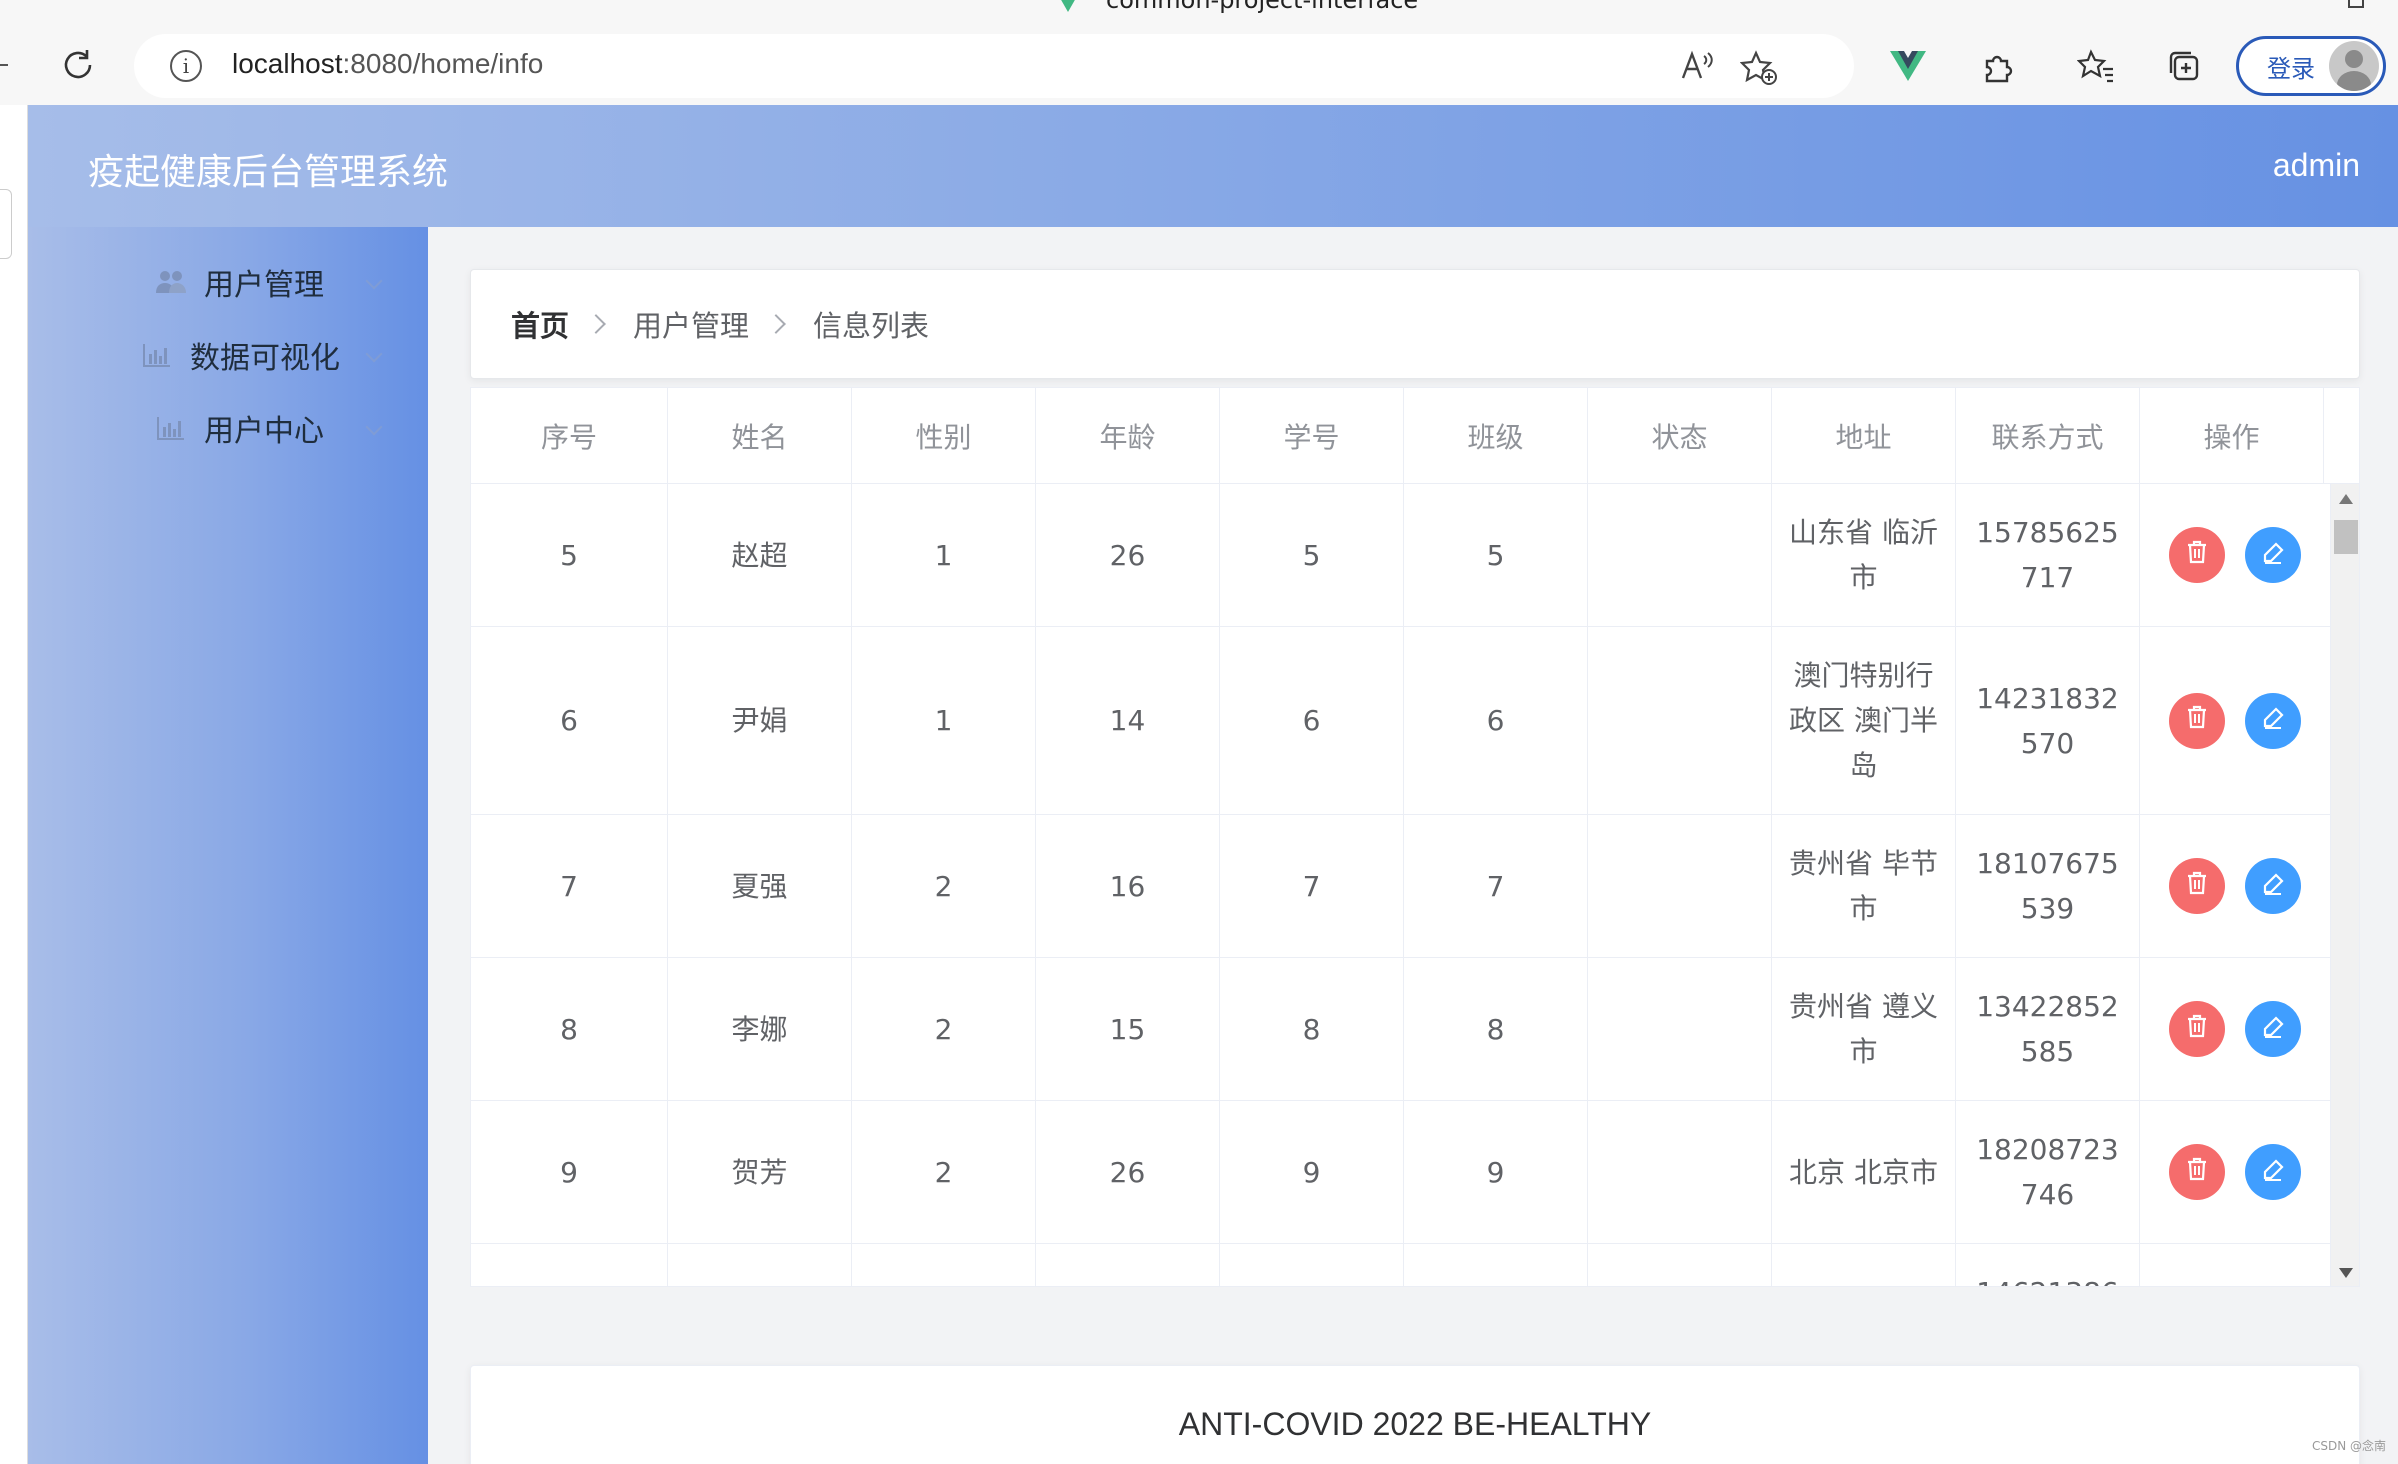  I want to click on cell-class: 6, so click(1496, 720).